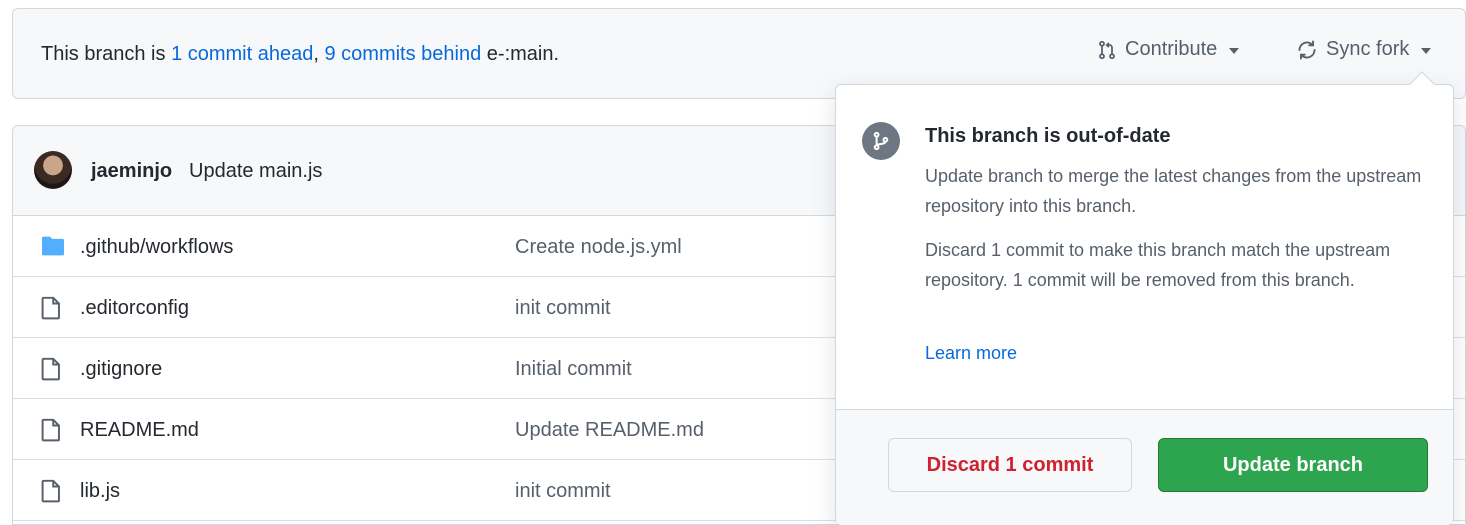 This screenshot has width=1466, height=525. Describe the element at coordinates (1307, 50) in the screenshot. I see `sync-icon` at that location.